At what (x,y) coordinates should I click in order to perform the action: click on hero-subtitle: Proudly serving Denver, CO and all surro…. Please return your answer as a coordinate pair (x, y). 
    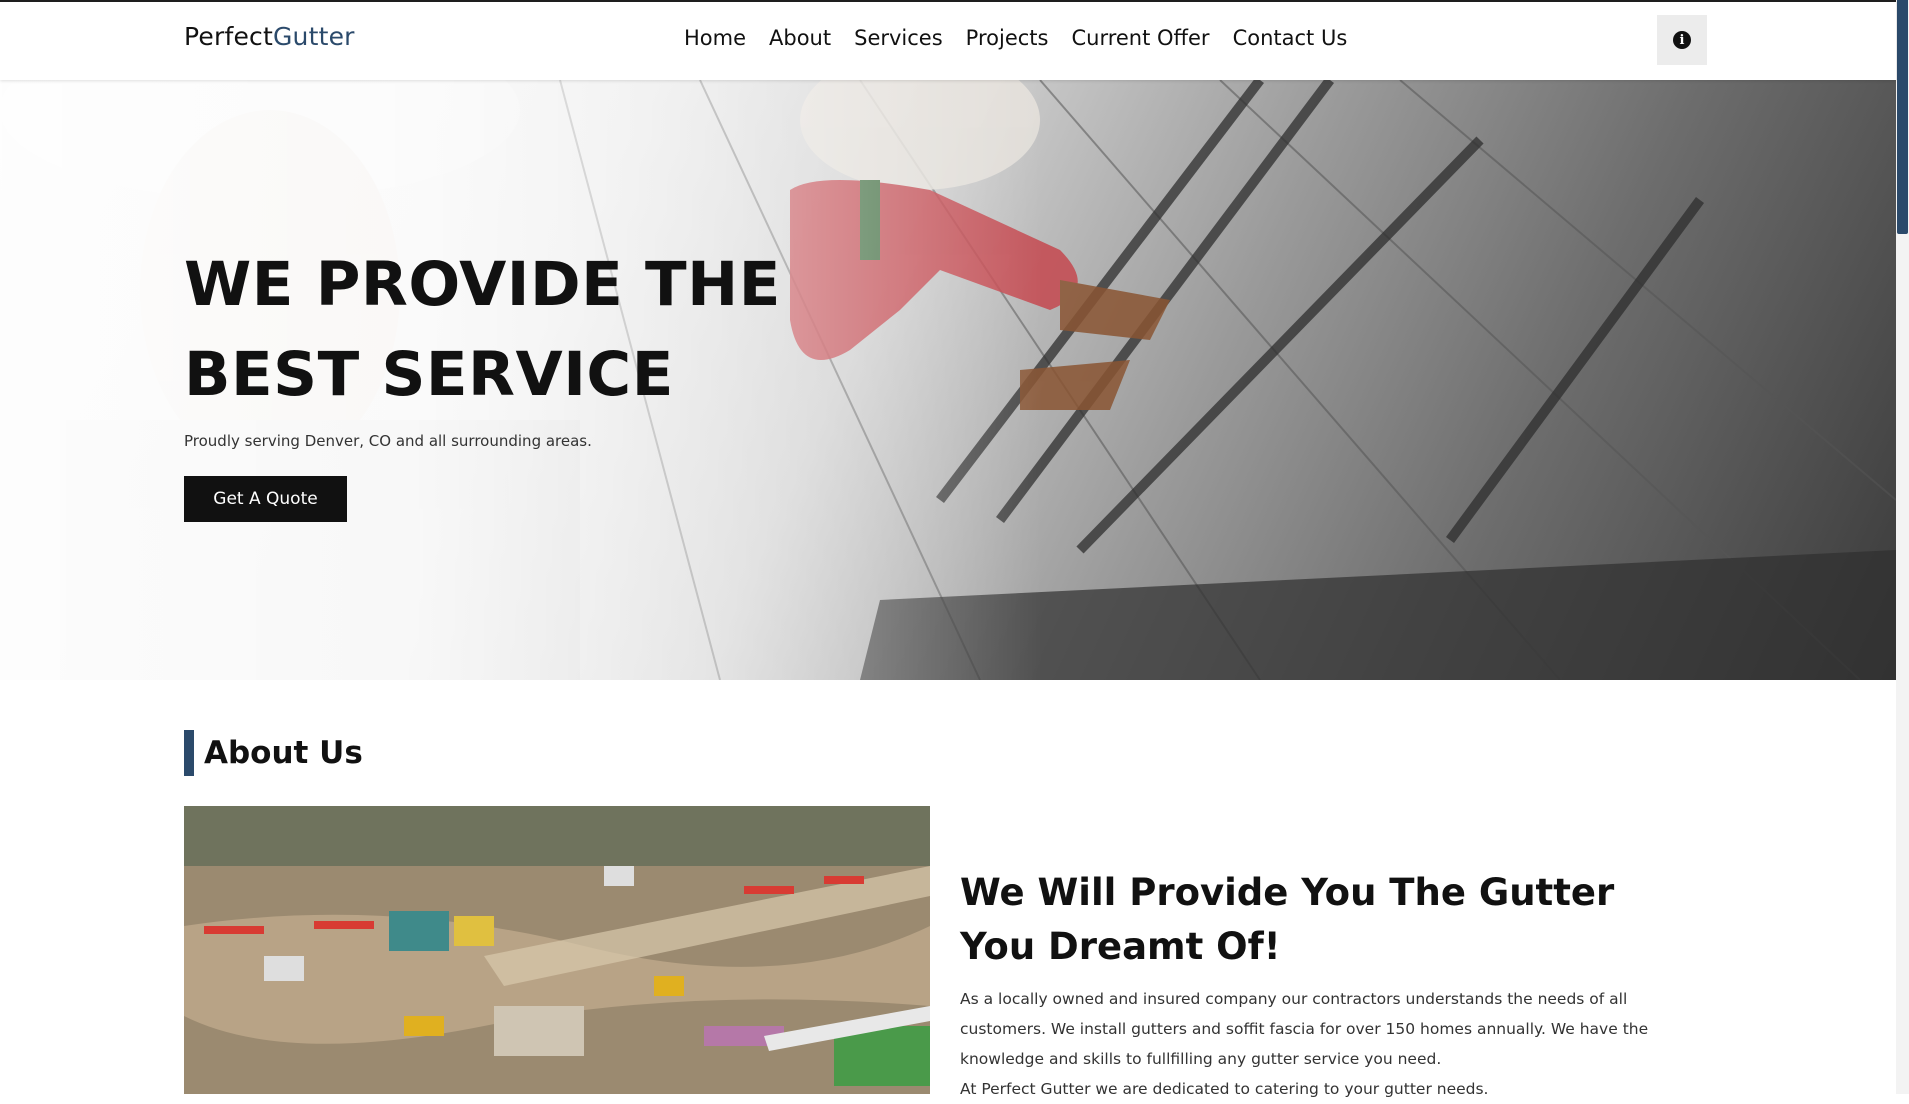
    Looking at the image, I should click on (388, 441).